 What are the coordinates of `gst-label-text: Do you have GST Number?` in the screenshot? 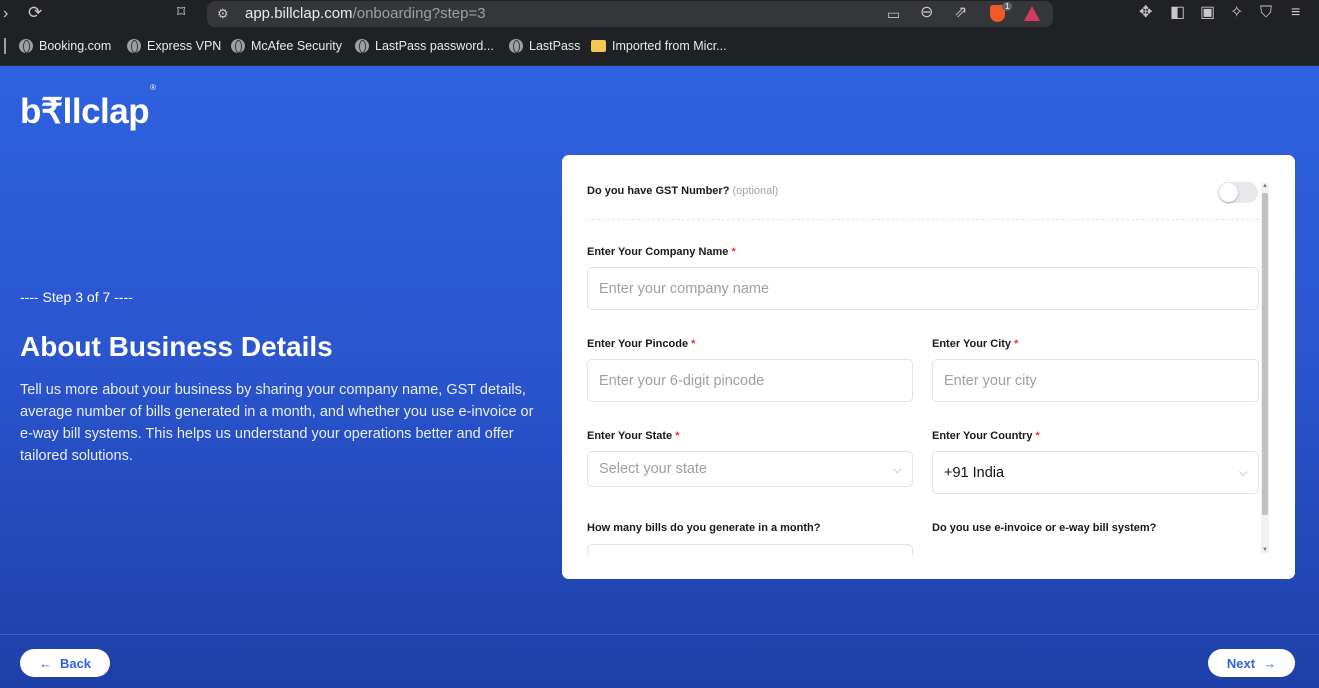 It's located at (658, 191).